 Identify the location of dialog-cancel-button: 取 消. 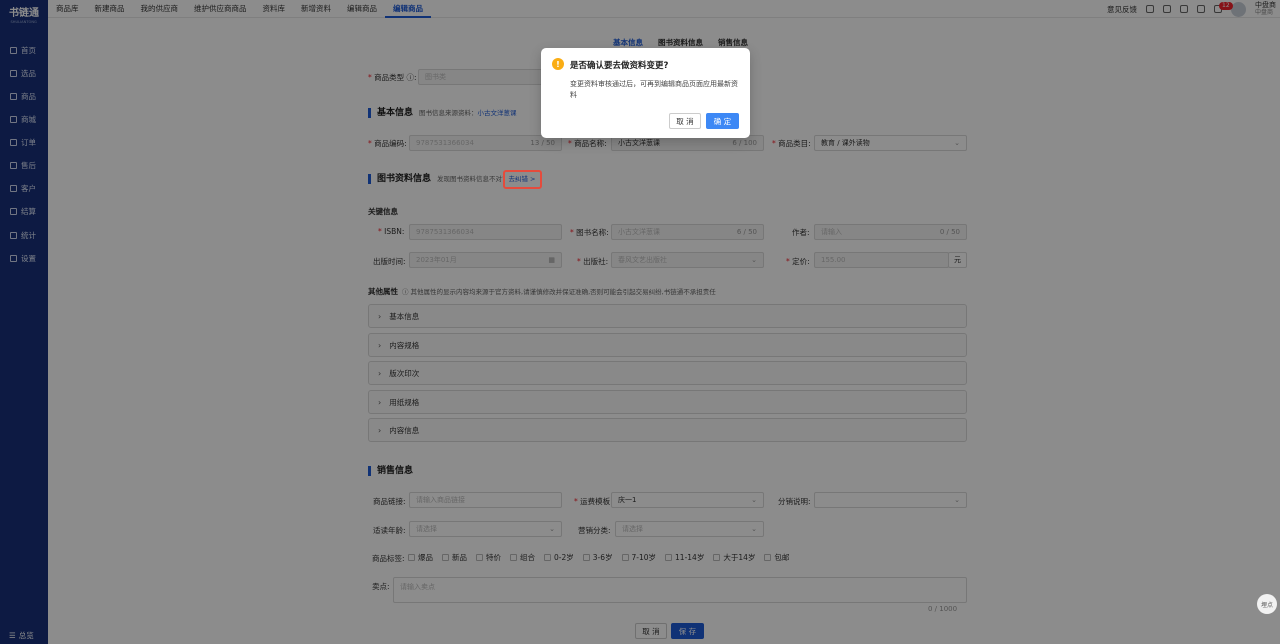
(685, 121).